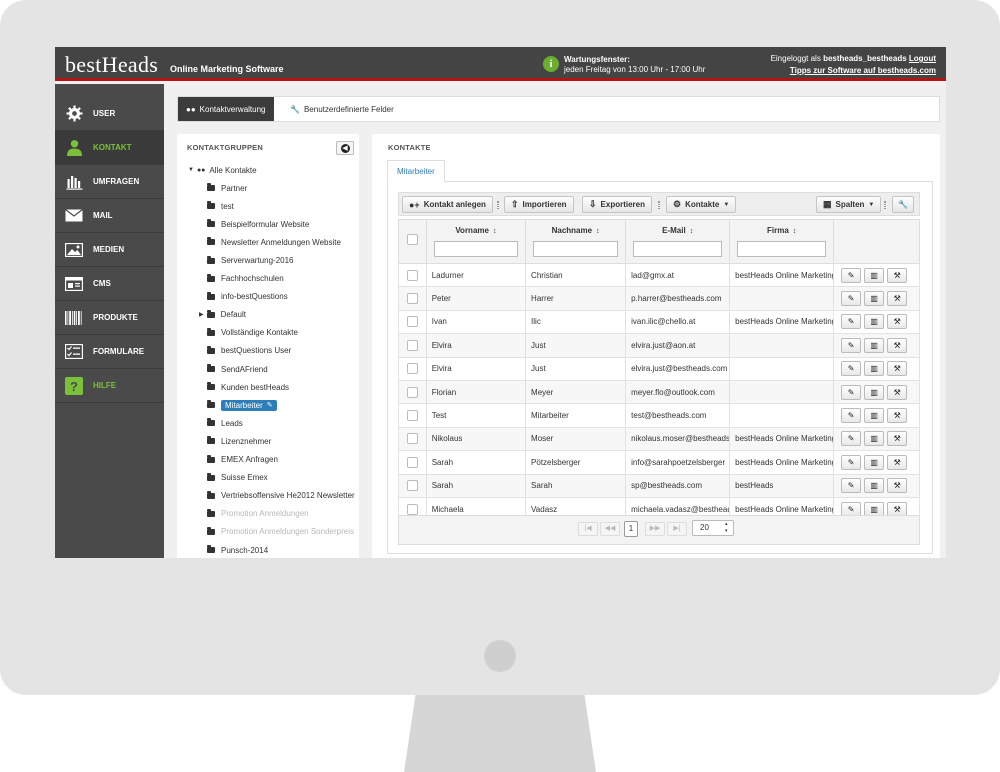 The width and height of the screenshot is (1000, 772). Describe the element at coordinates (268, 206) in the screenshot. I see `tree-item: test` at that location.